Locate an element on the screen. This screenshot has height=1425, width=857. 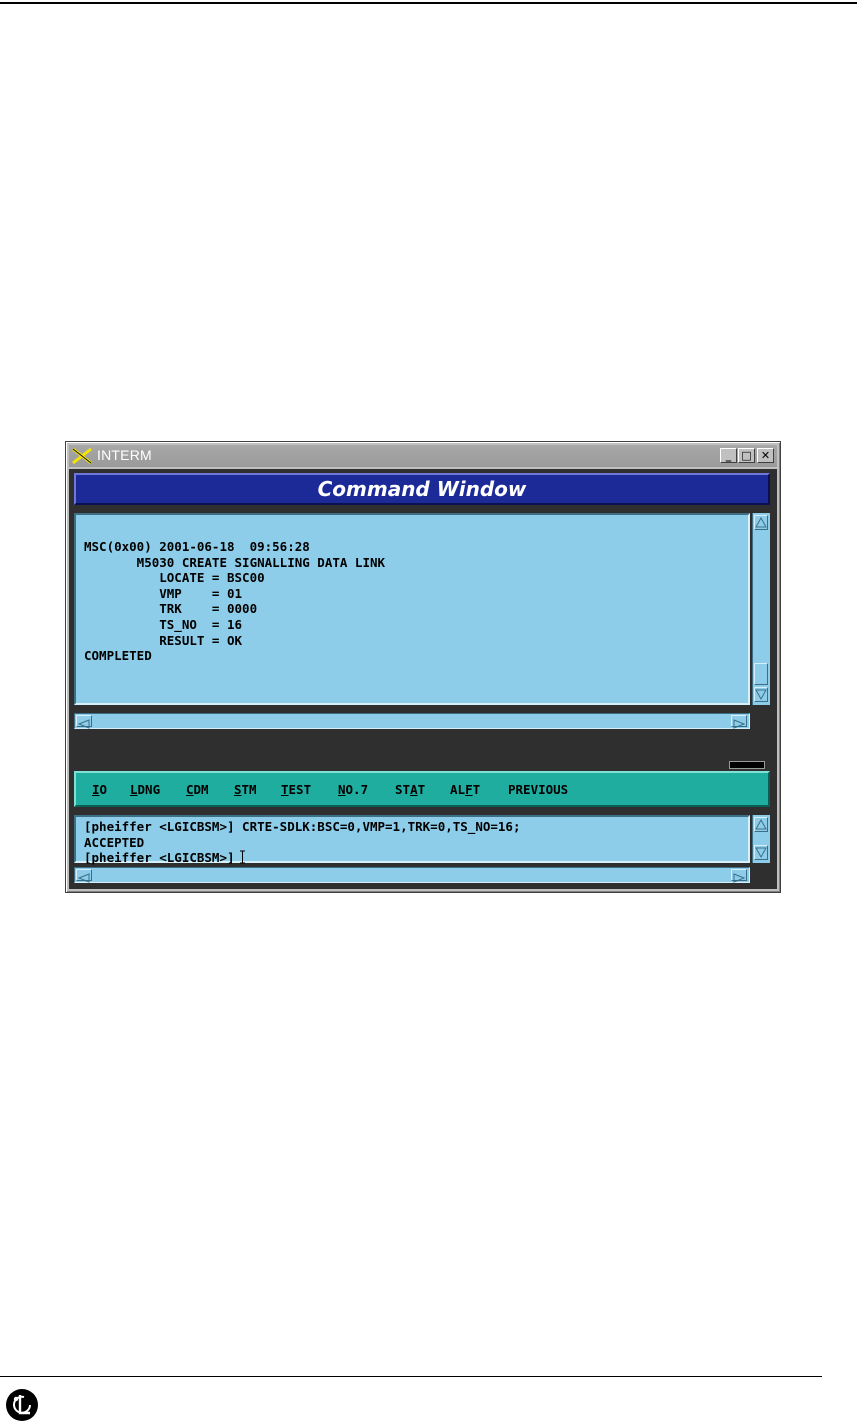
output-line: TS_NO = 16 is located at coordinates (163, 624).